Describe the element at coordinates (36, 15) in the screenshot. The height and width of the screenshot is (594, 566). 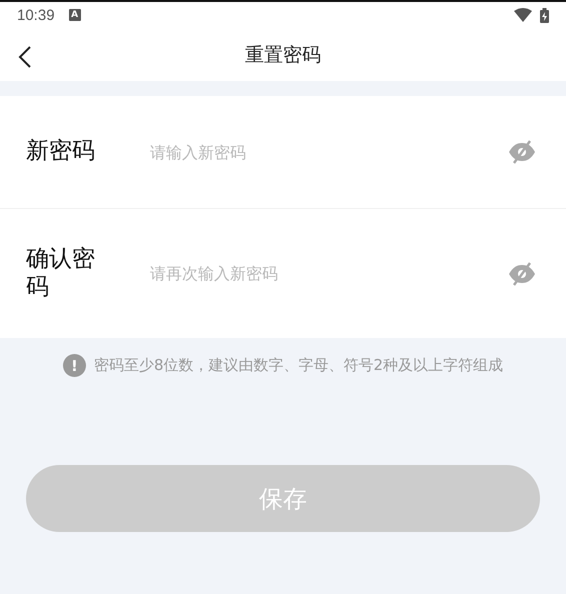
I see `status-time: 10:39` at that location.